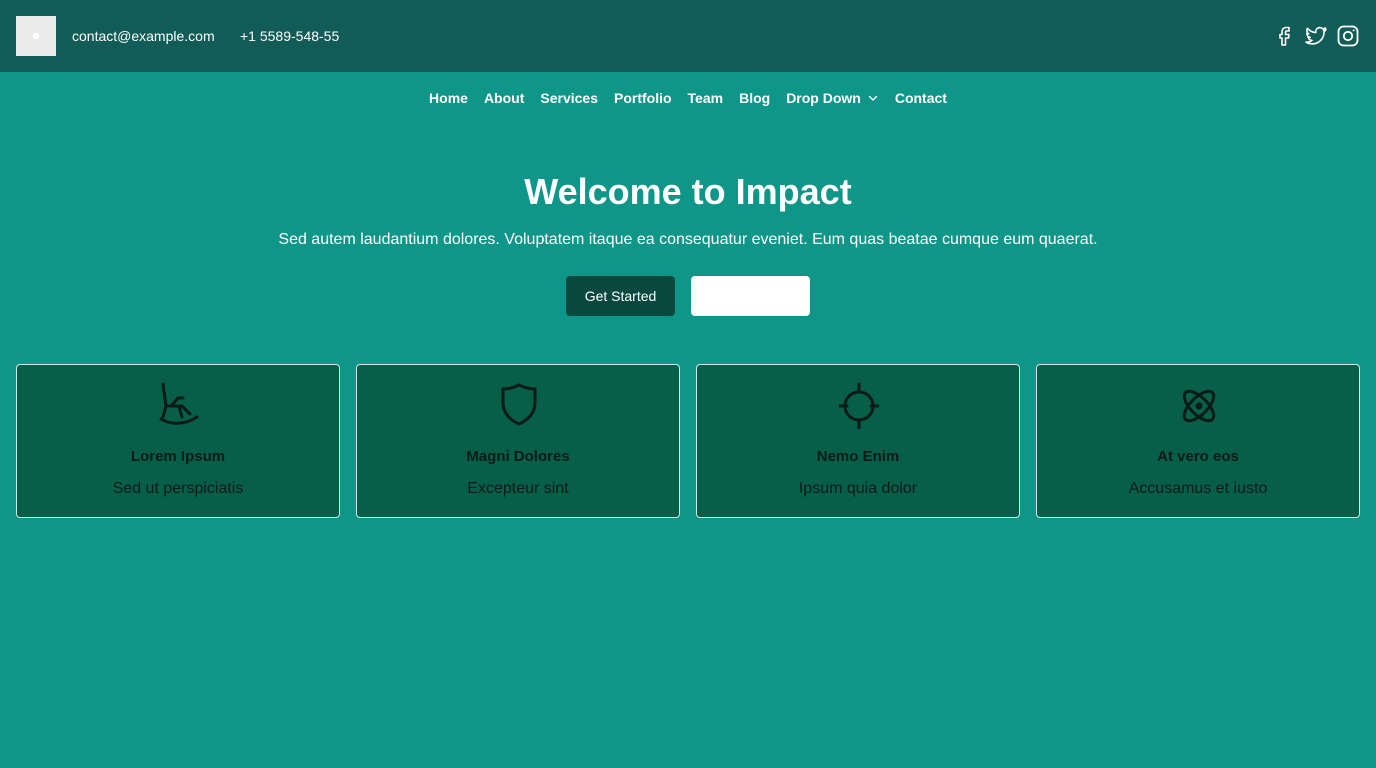 This screenshot has width=1376, height=768. What do you see at coordinates (754, 98) in the screenshot?
I see `nav-blog: Blog` at bounding box center [754, 98].